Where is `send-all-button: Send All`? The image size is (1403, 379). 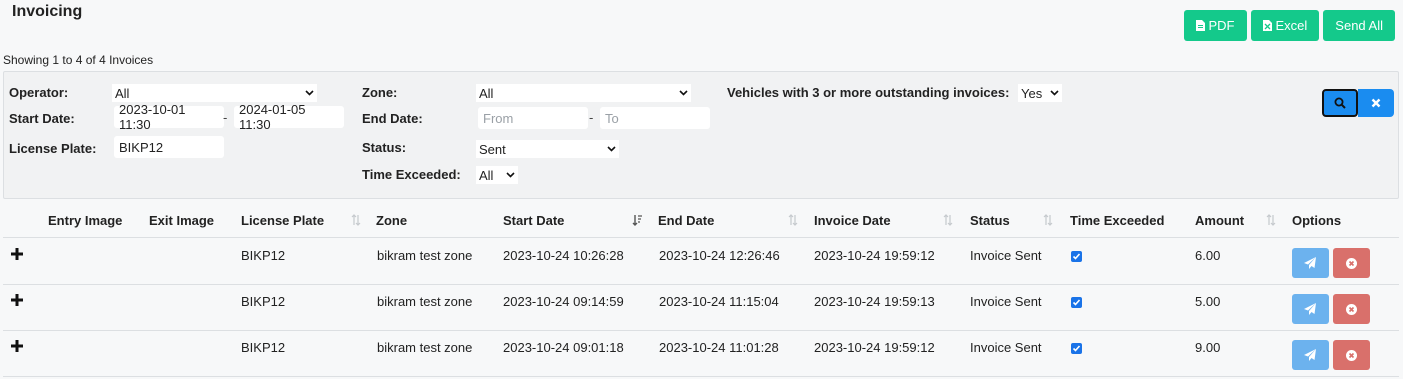 send-all-button: Send All is located at coordinates (1359, 25).